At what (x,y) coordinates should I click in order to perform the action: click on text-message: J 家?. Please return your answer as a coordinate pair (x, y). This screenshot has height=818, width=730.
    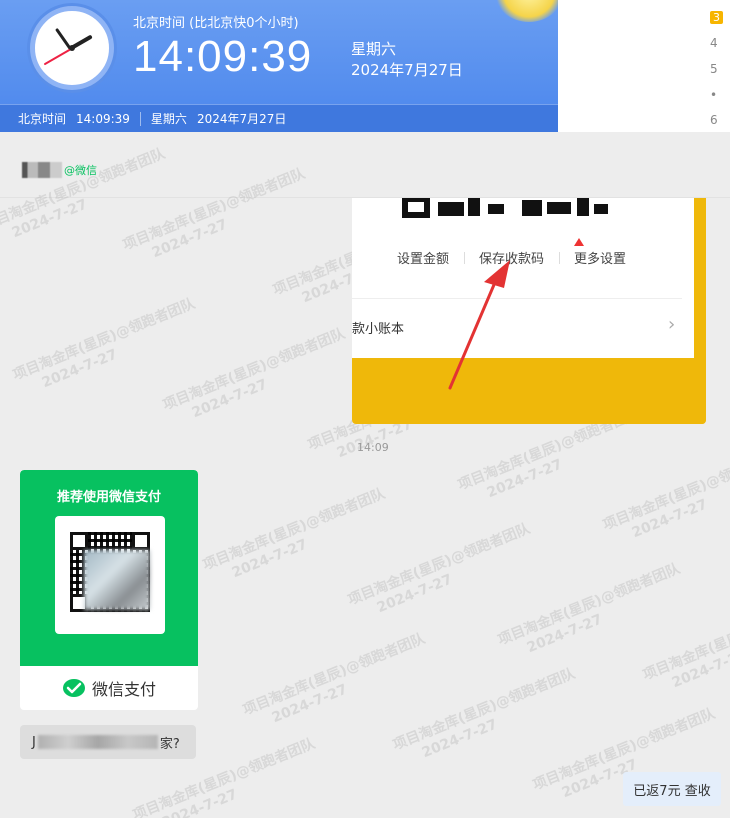
    Looking at the image, I should click on (108, 742).